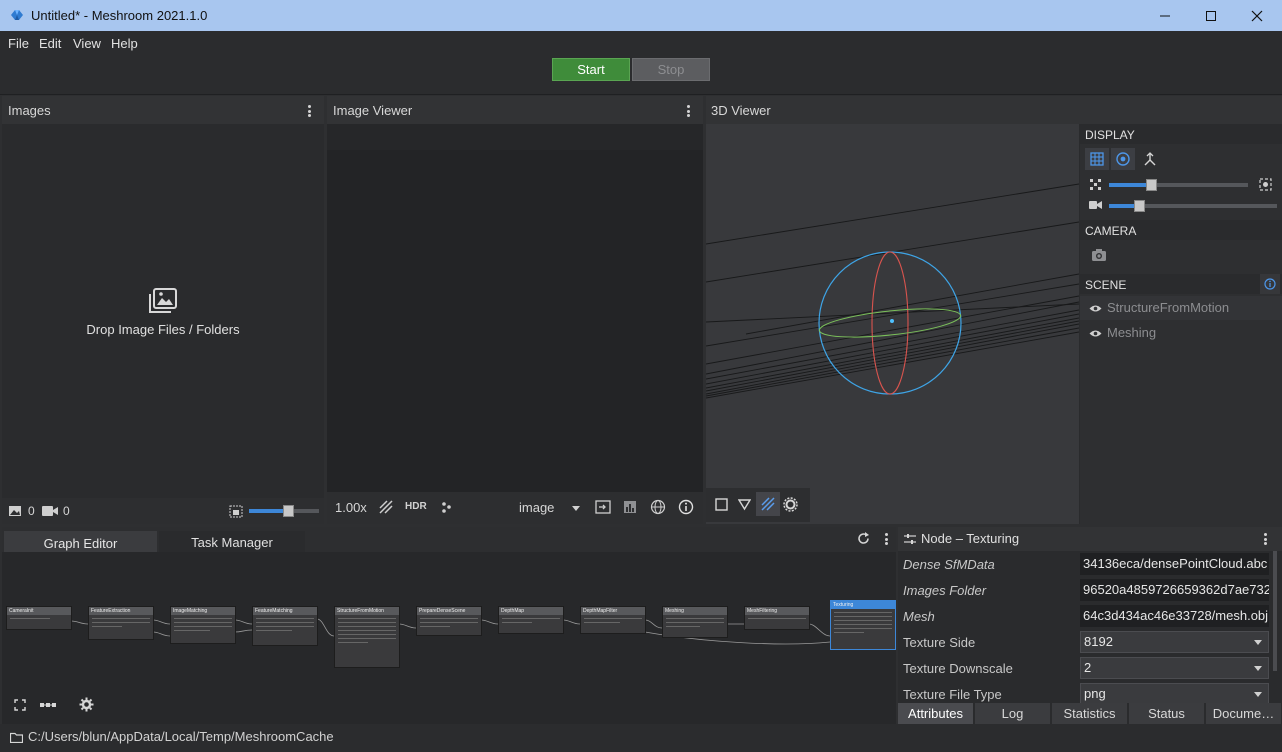  I want to click on close-button, so click(1257, 15).